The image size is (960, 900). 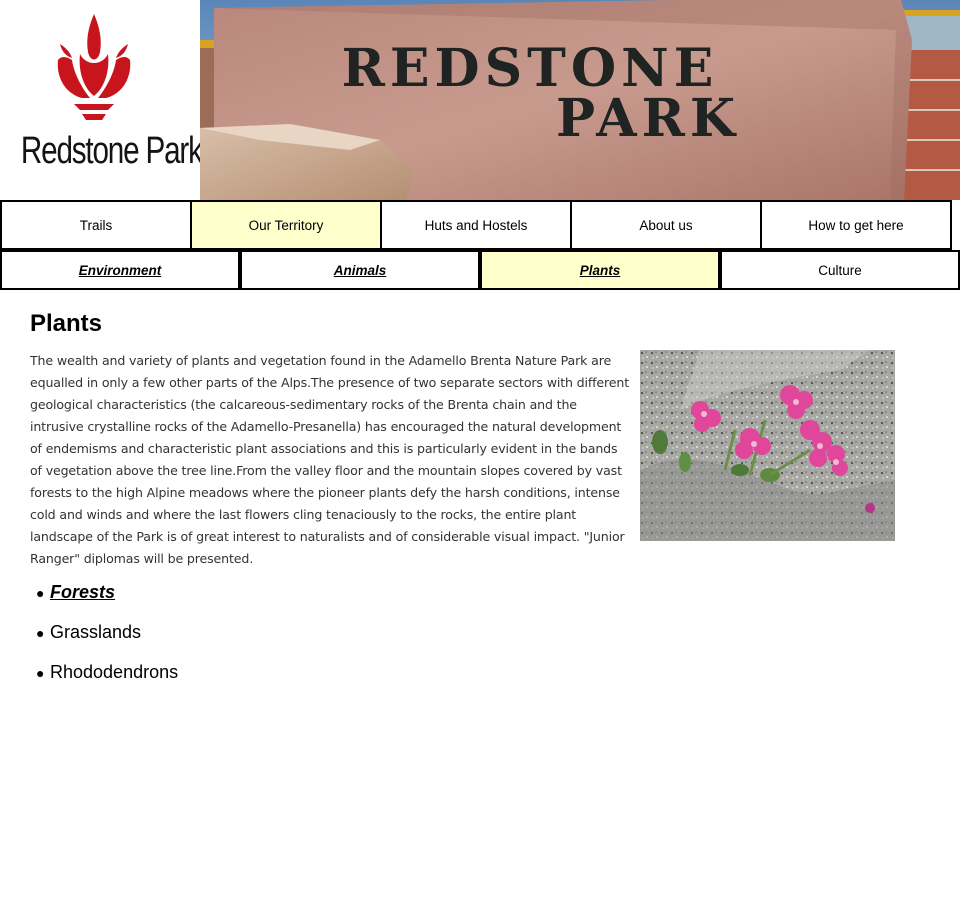 What do you see at coordinates (96, 225) in the screenshot?
I see `nav-trails: Trails` at bounding box center [96, 225].